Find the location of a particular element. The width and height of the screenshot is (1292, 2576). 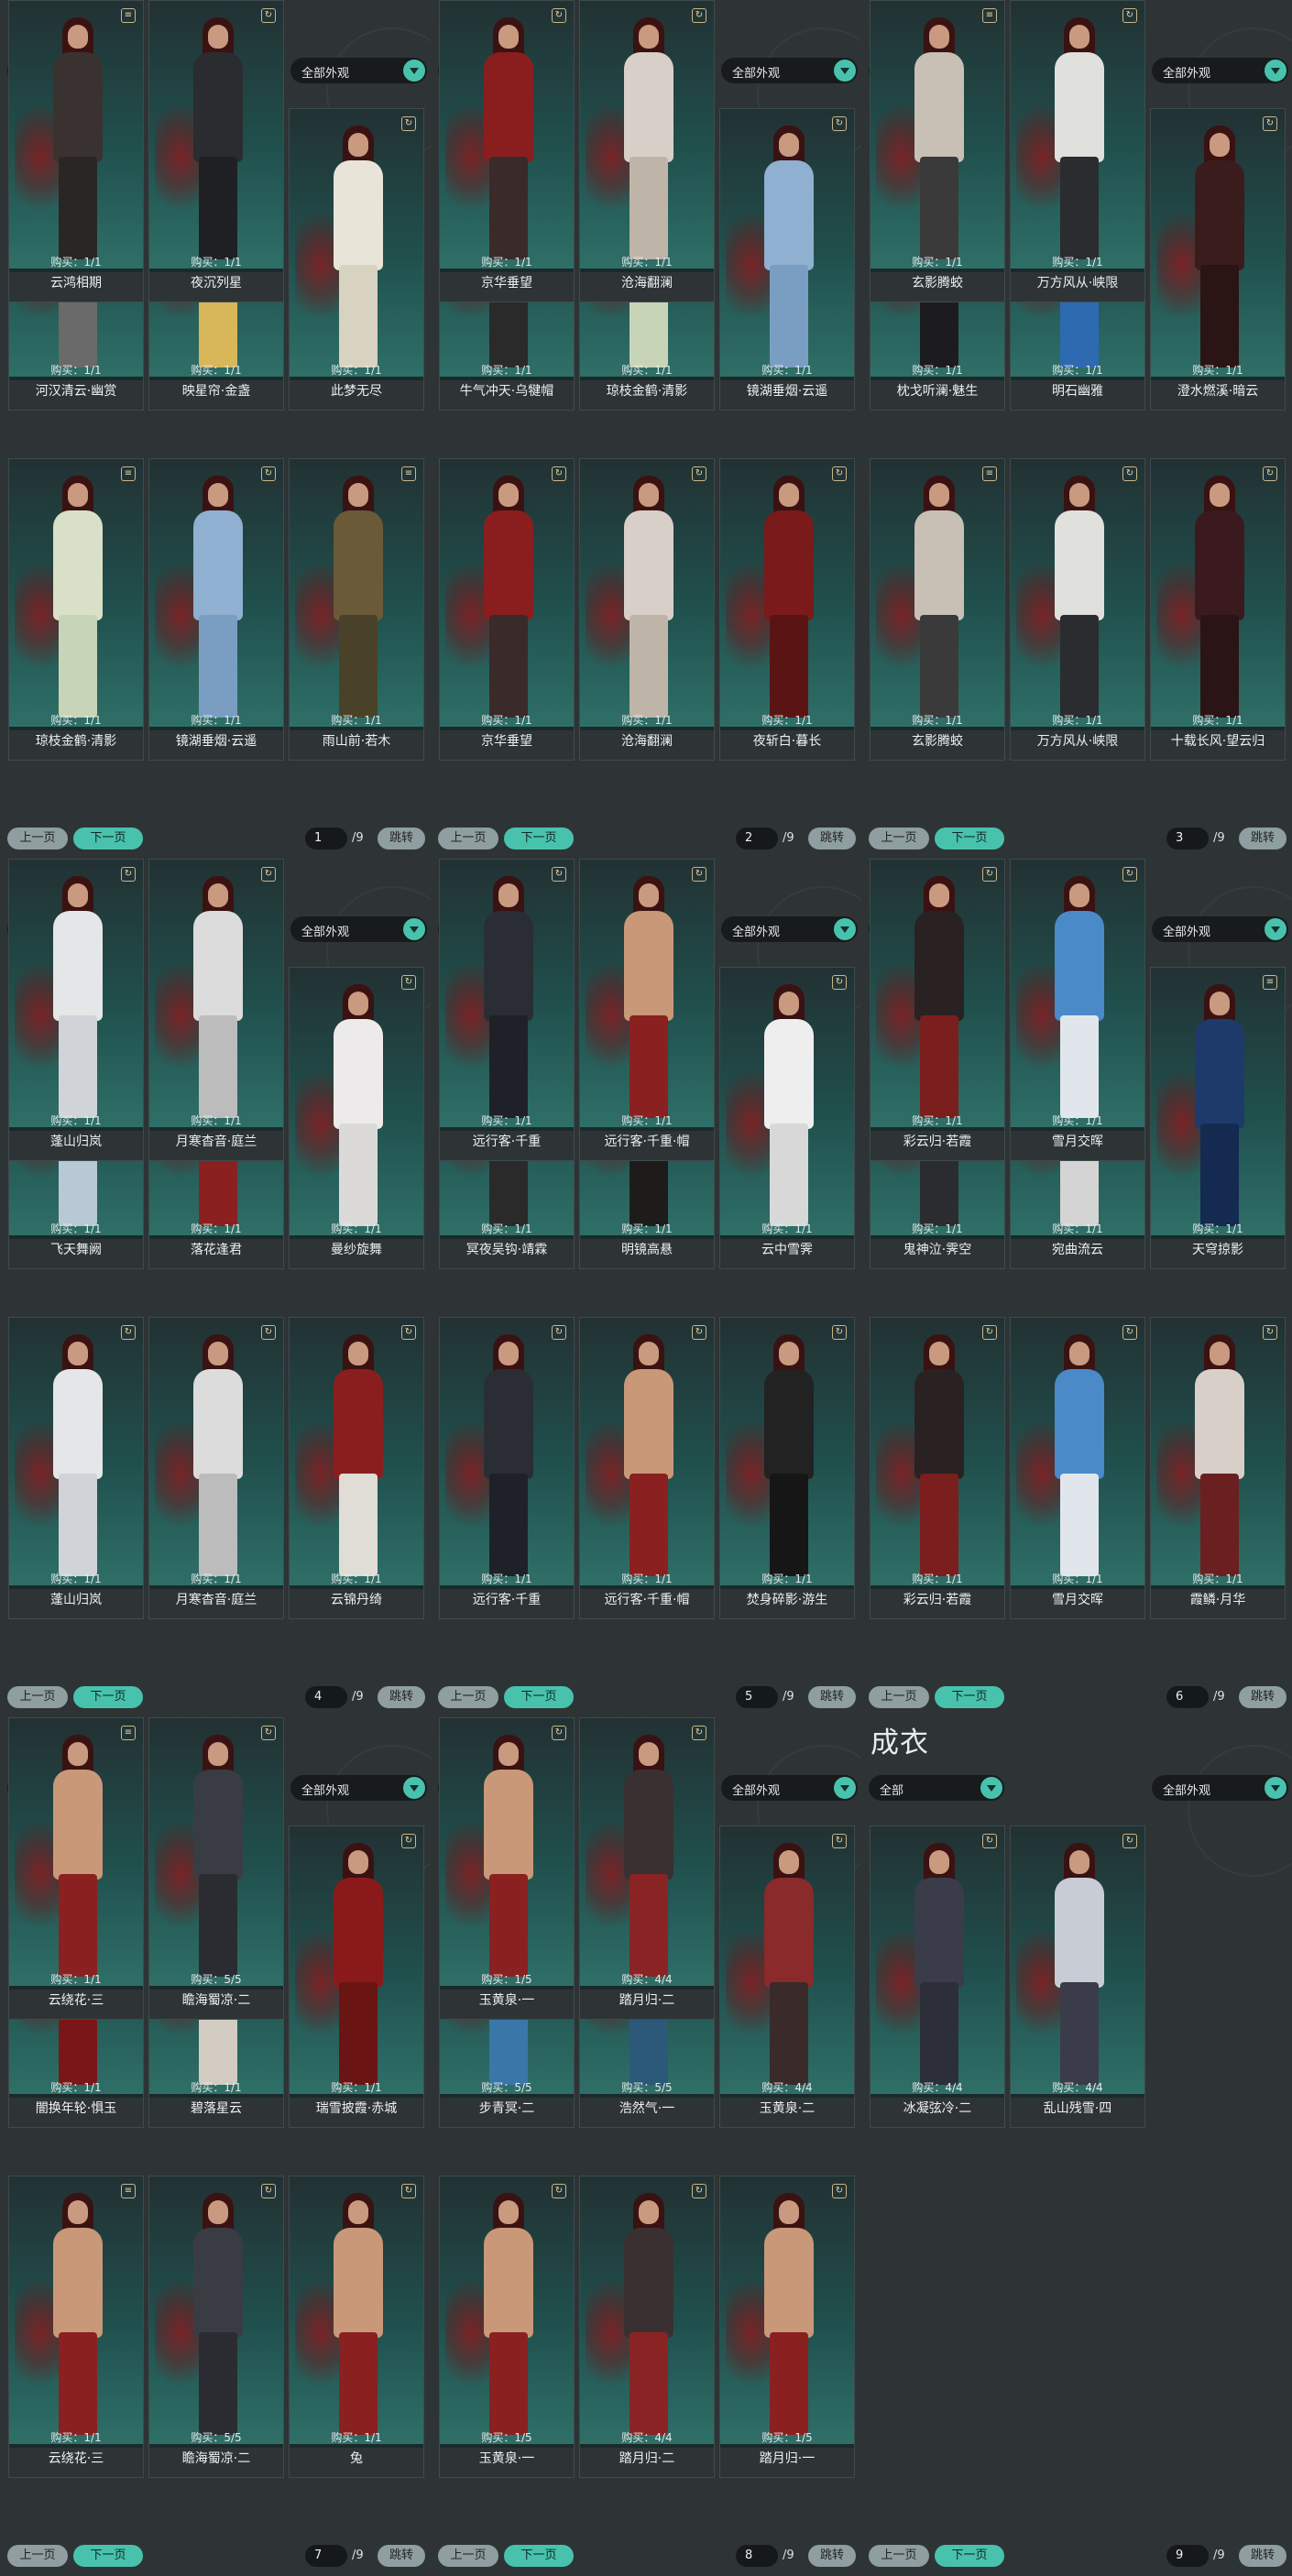

outfit-card: ↻ 购买：4/4 踏月归·二 is located at coordinates (647, 2327).